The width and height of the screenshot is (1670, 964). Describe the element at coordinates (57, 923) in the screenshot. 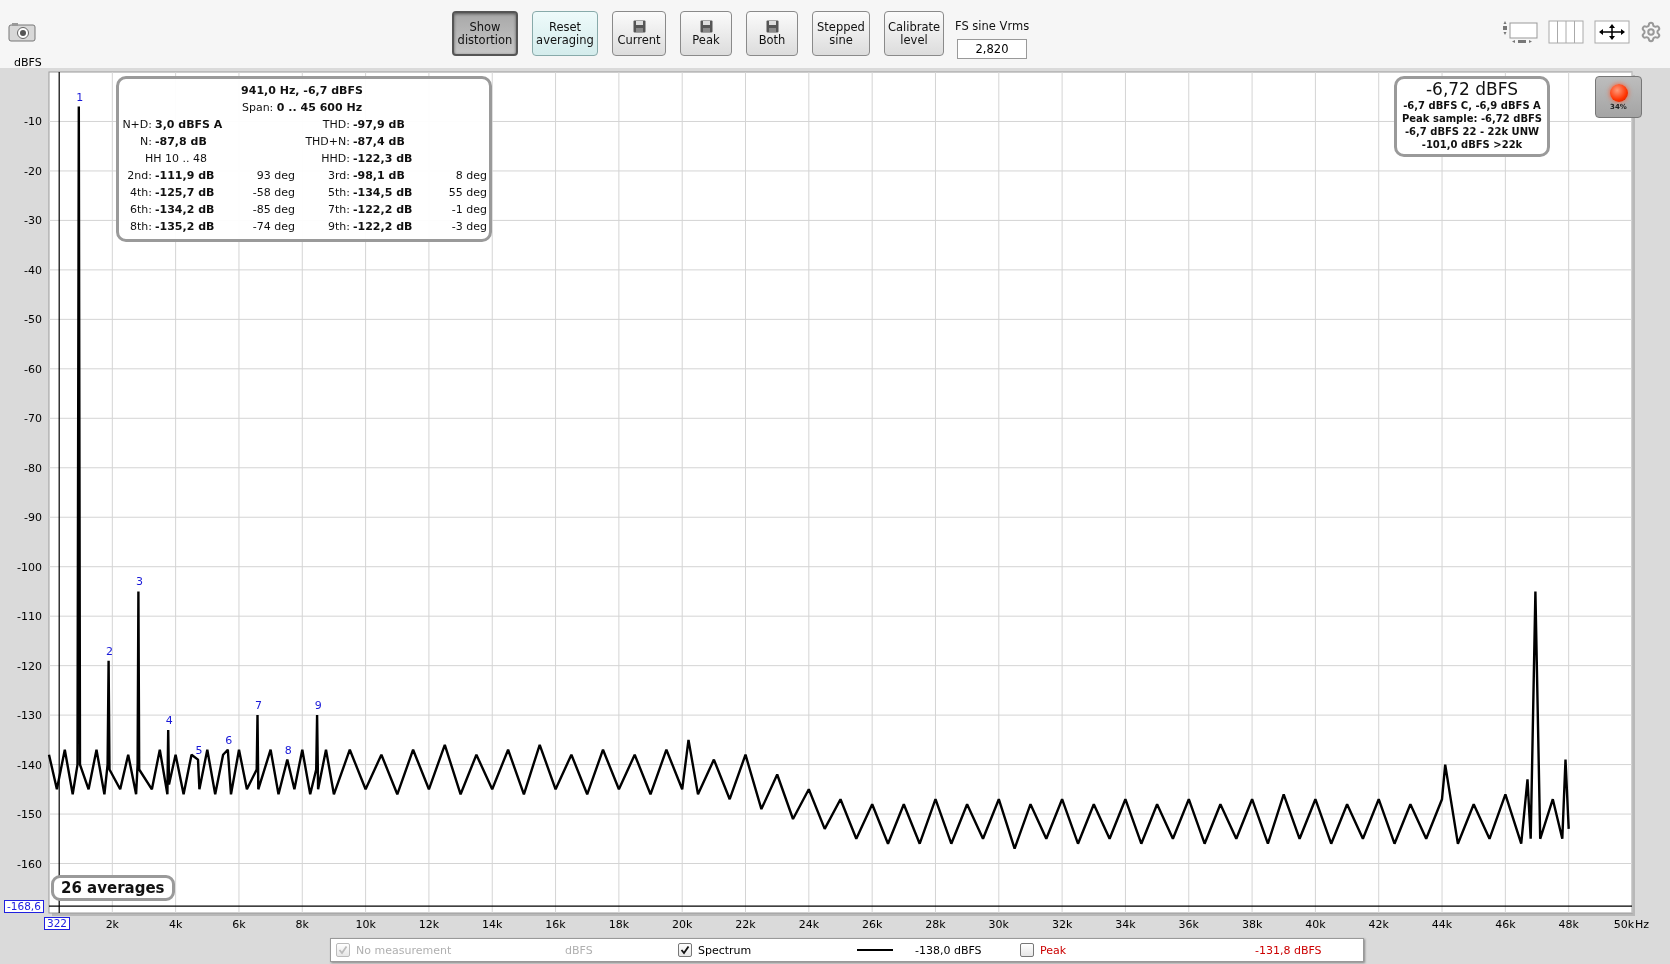

I see `x-cursor-readout: 322` at that location.